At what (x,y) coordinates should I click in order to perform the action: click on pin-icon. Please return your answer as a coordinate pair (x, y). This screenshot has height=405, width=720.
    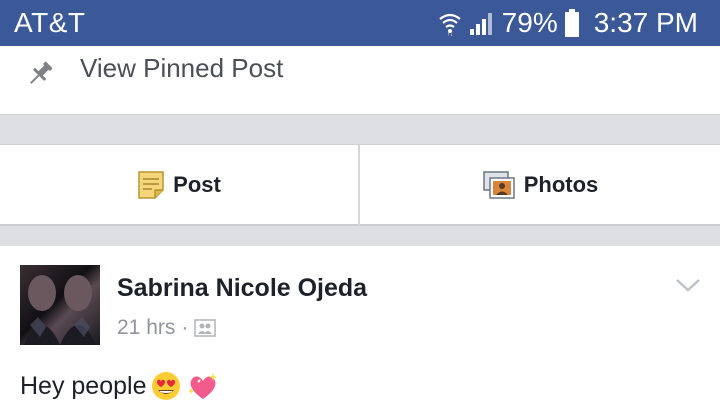
    Looking at the image, I should click on (40, 76).